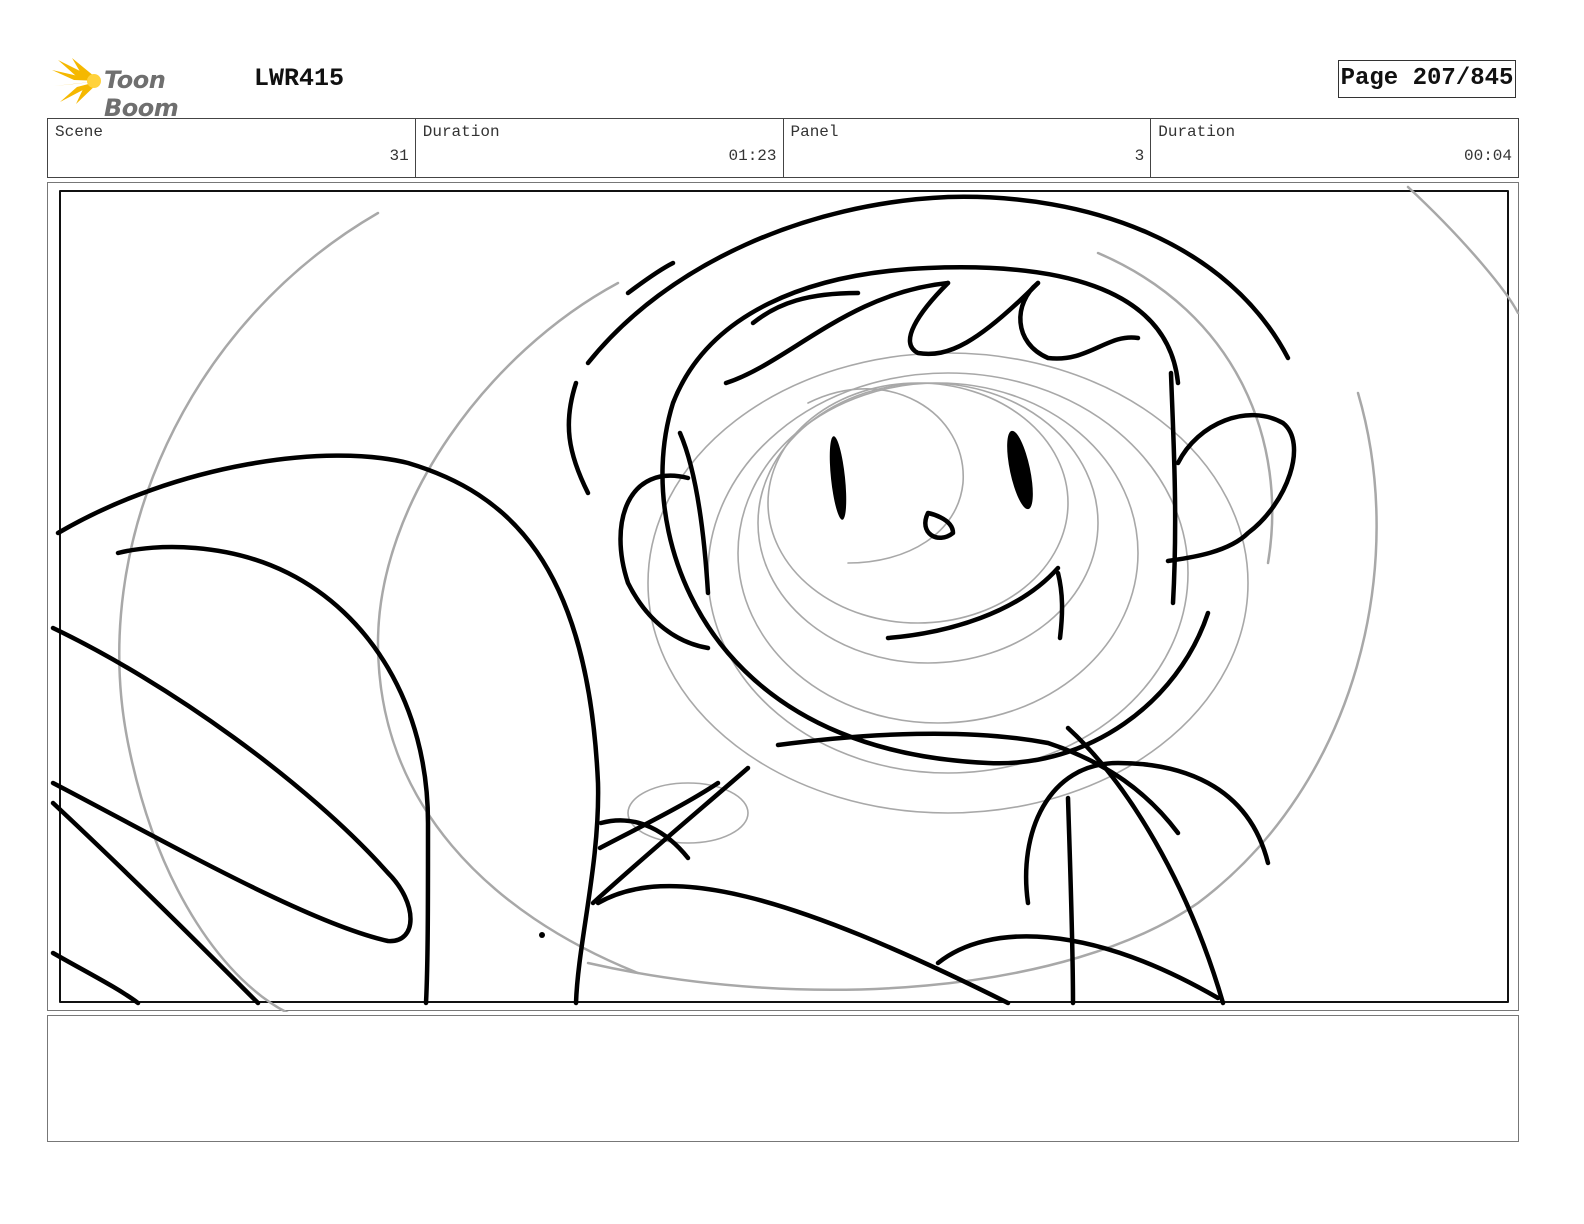 The height and width of the screenshot is (1224, 1584). I want to click on scene-cell: Scene 31, so click(232, 148).